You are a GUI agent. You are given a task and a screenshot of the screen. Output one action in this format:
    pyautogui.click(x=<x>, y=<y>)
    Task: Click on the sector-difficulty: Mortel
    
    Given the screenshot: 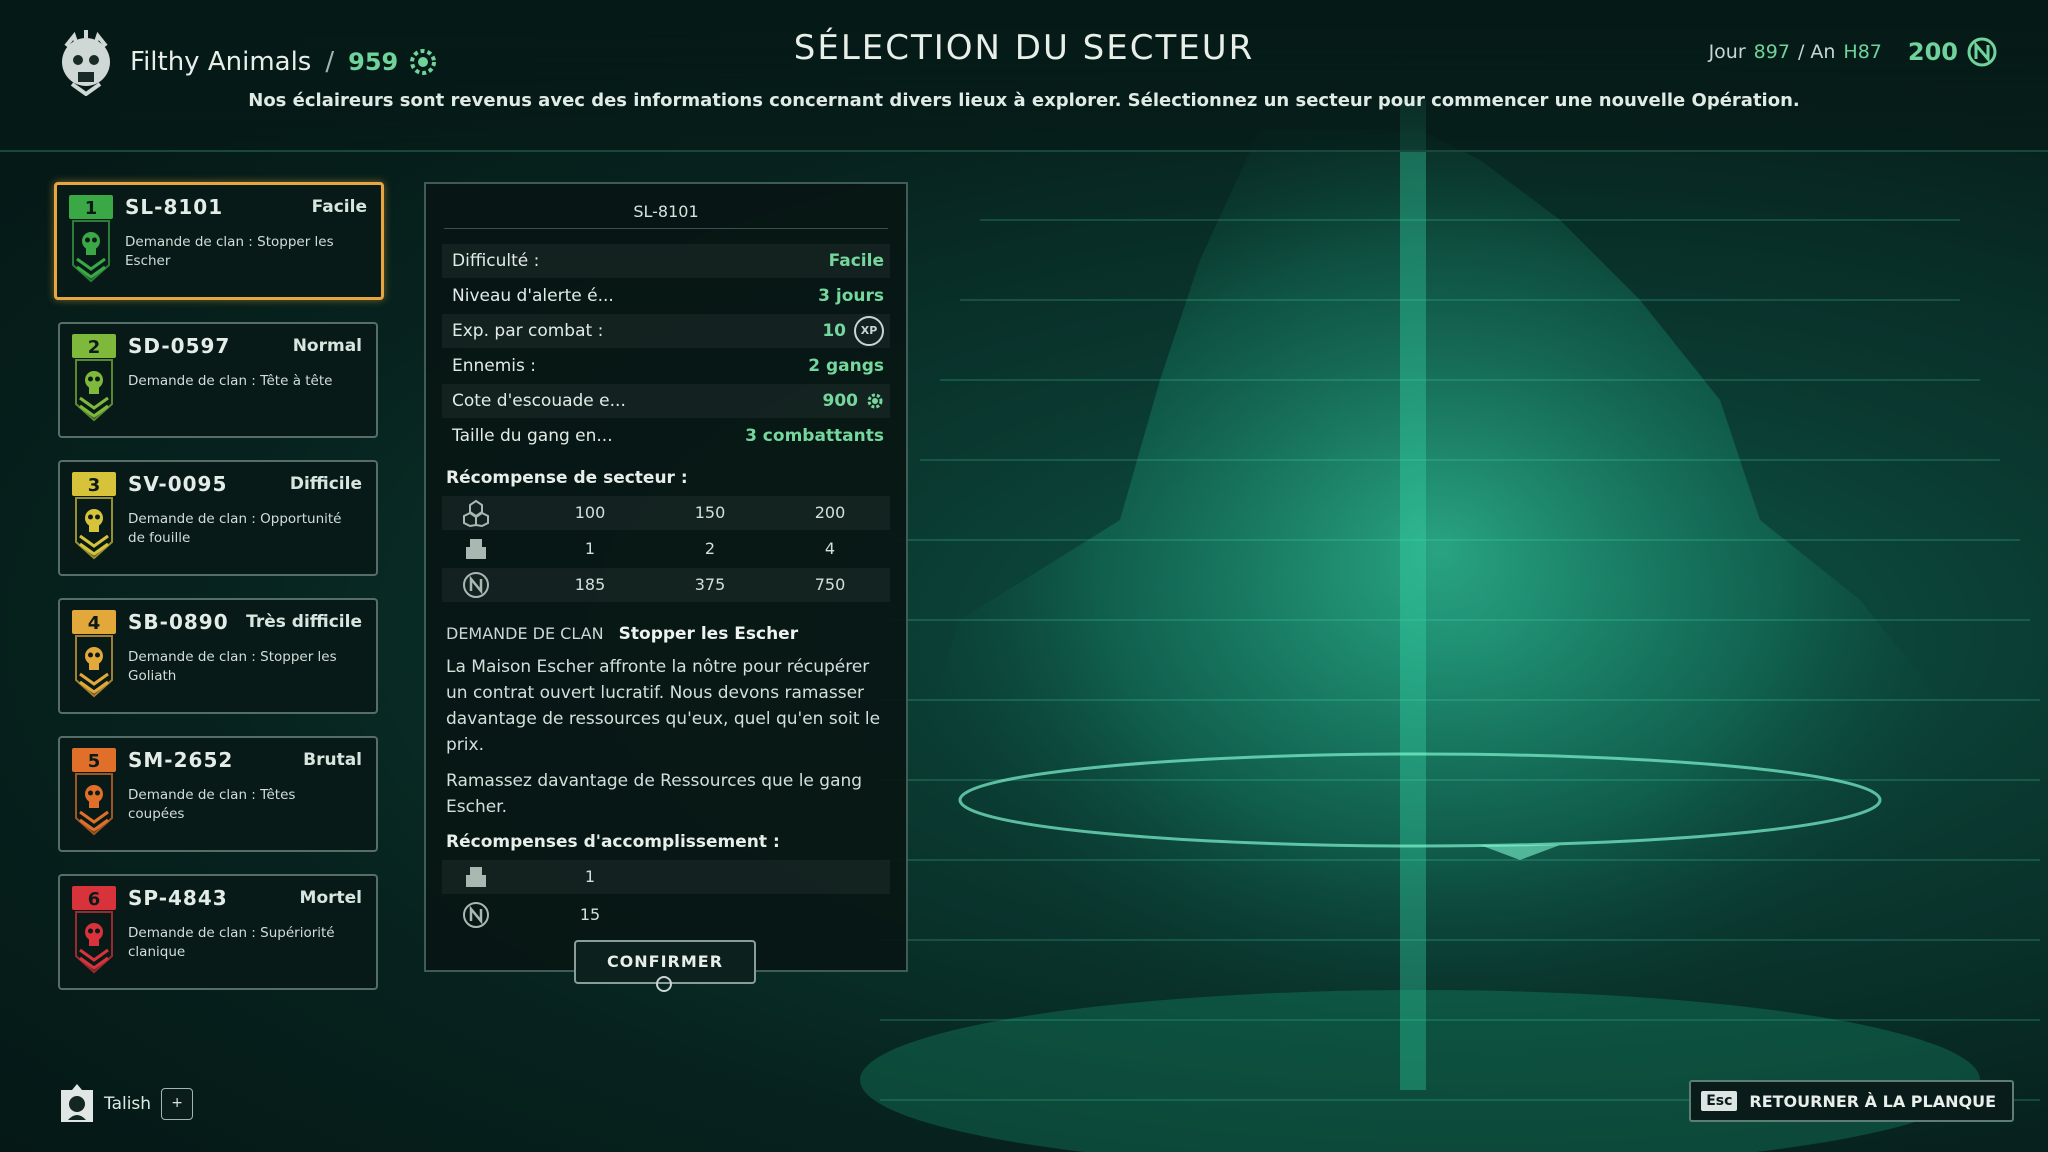 What is the action you would take?
    pyautogui.click(x=330, y=898)
    